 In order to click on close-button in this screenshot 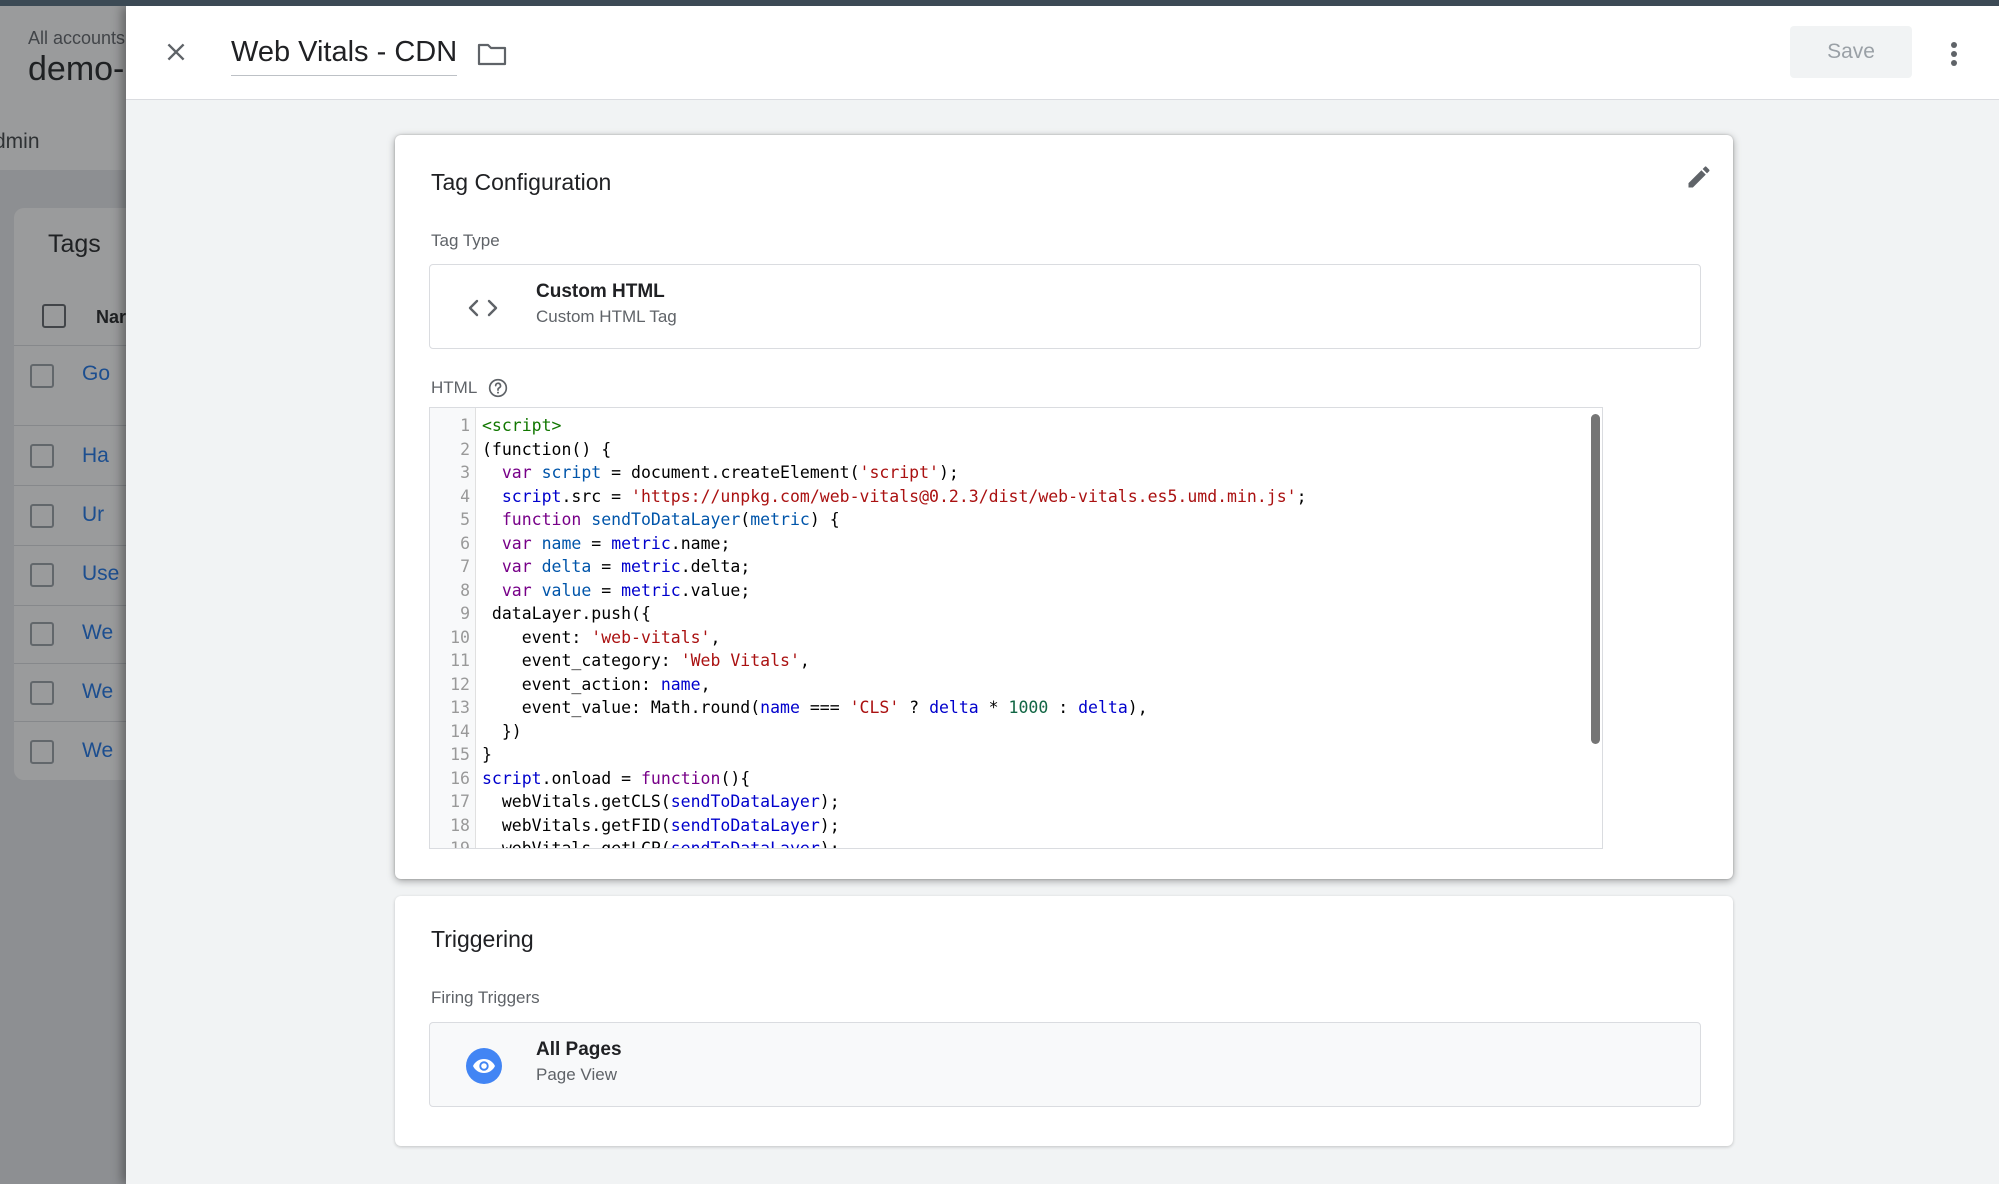, I will do `click(176, 52)`.